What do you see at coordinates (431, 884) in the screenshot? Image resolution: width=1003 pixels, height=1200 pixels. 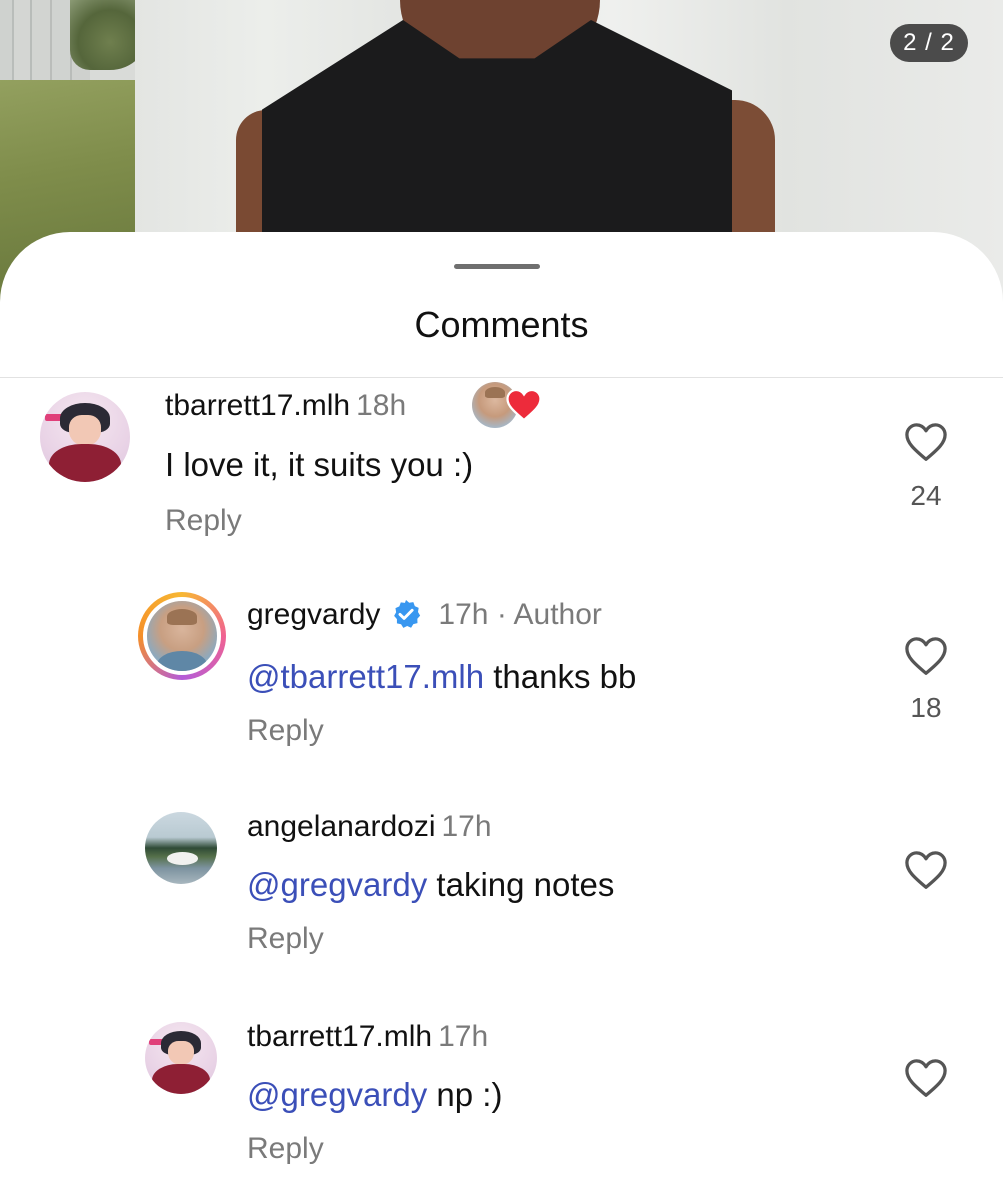 I see `comment-text: @gregvardy taking notes` at bounding box center [431, 884].